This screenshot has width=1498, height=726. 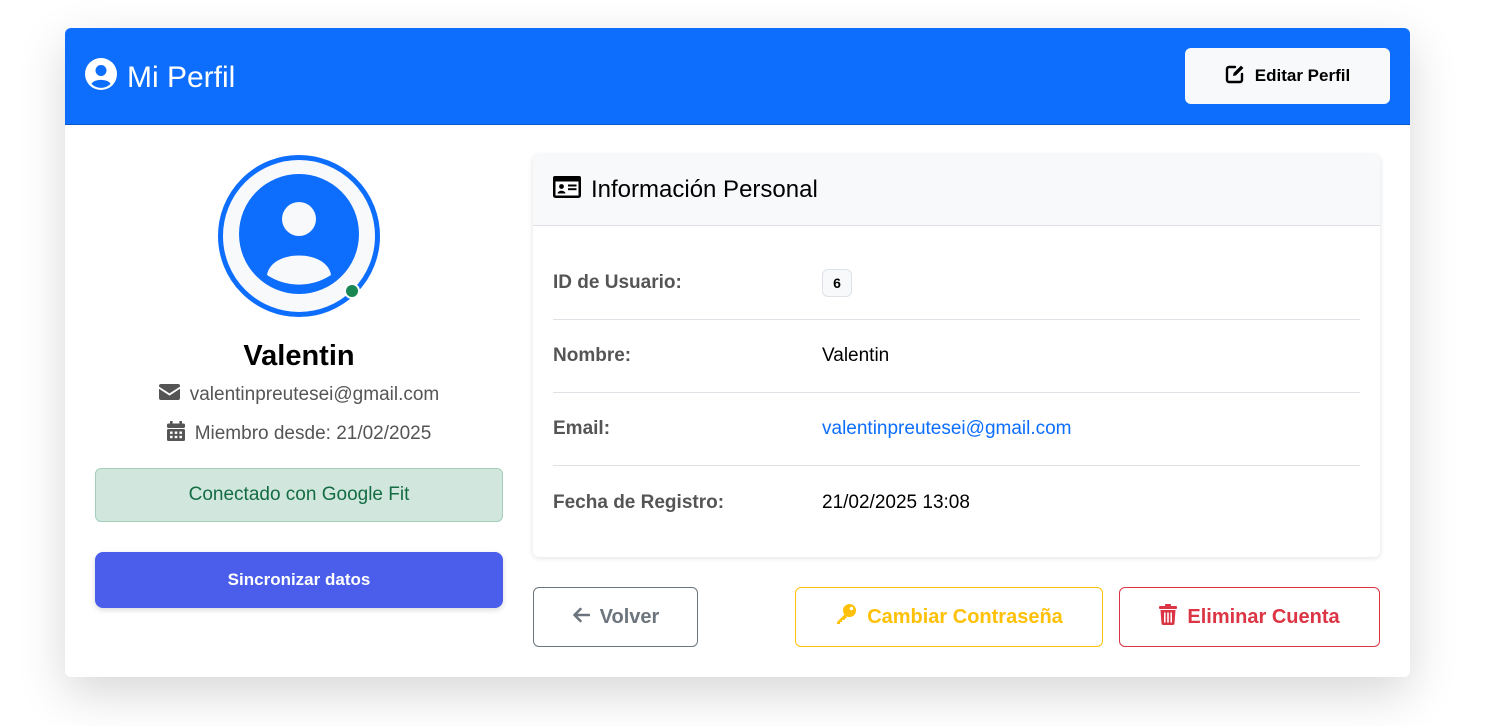 I want to click on edit-profile-button: Editar Perfil, so click(x=1287, y=76).